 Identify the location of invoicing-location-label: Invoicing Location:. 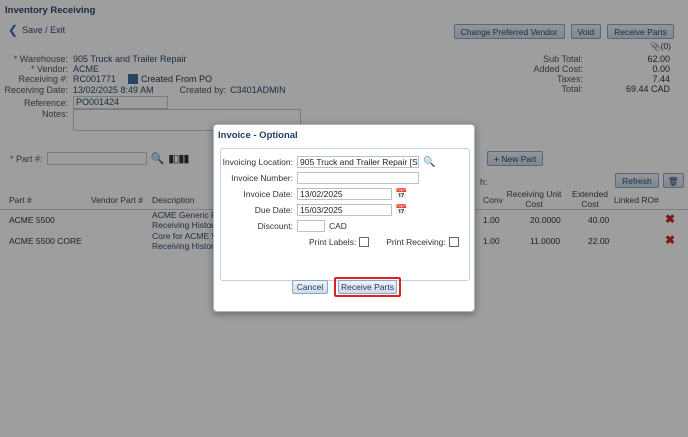
(257, 162).